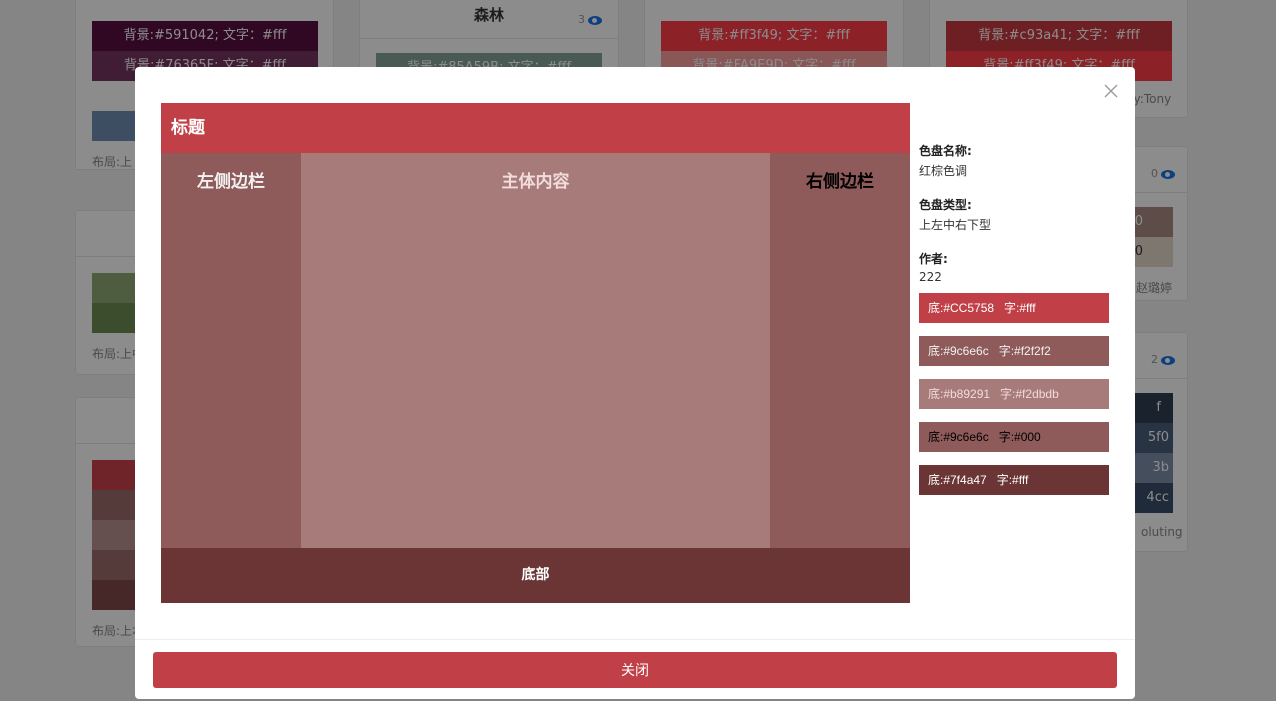  Describe the element at coordinates (1014, 308) in the screenshot. I see `color-item: 底:#CC5758 字:#fff` at that location.